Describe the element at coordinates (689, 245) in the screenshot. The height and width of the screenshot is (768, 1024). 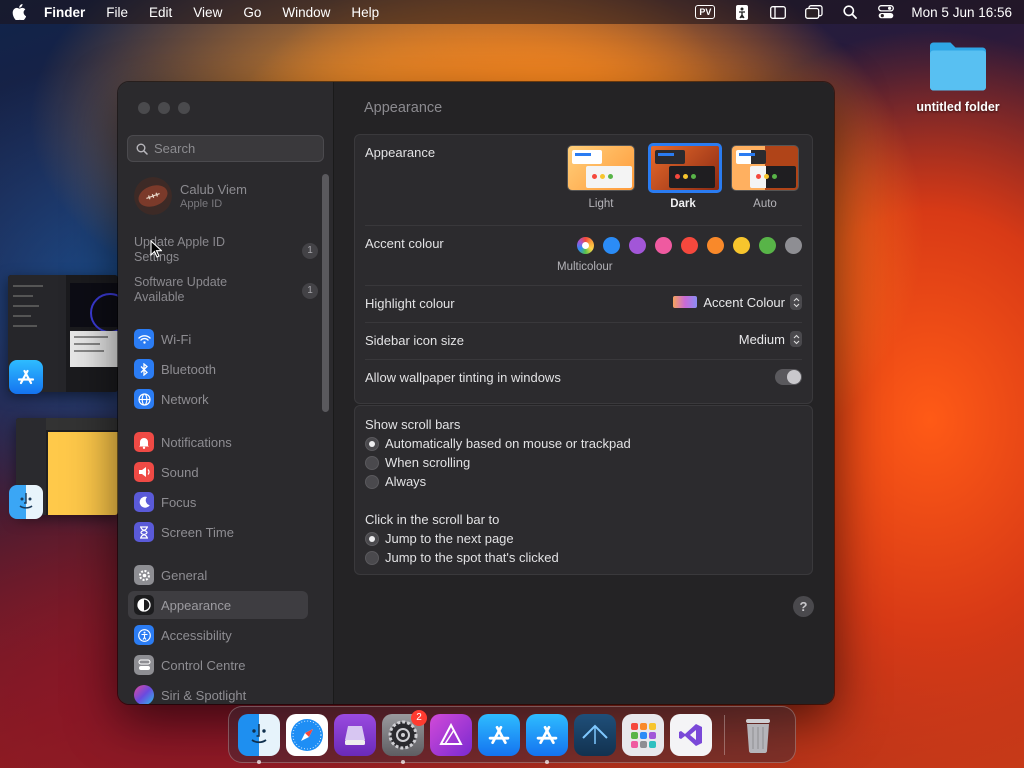
I see `accent-swatch-red` at that location.